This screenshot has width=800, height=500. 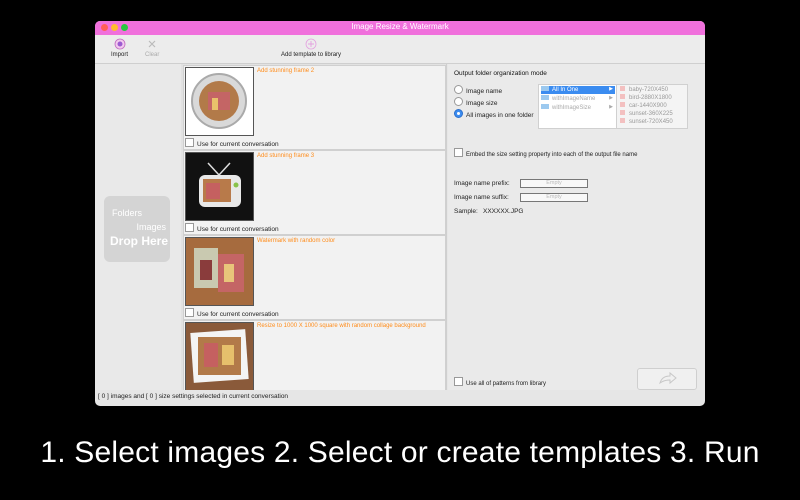 What do you see at coordinates (286, 71) in the screenshot?
I see `template-title: Add stunning frame 2` at bounding box center [286, 71].